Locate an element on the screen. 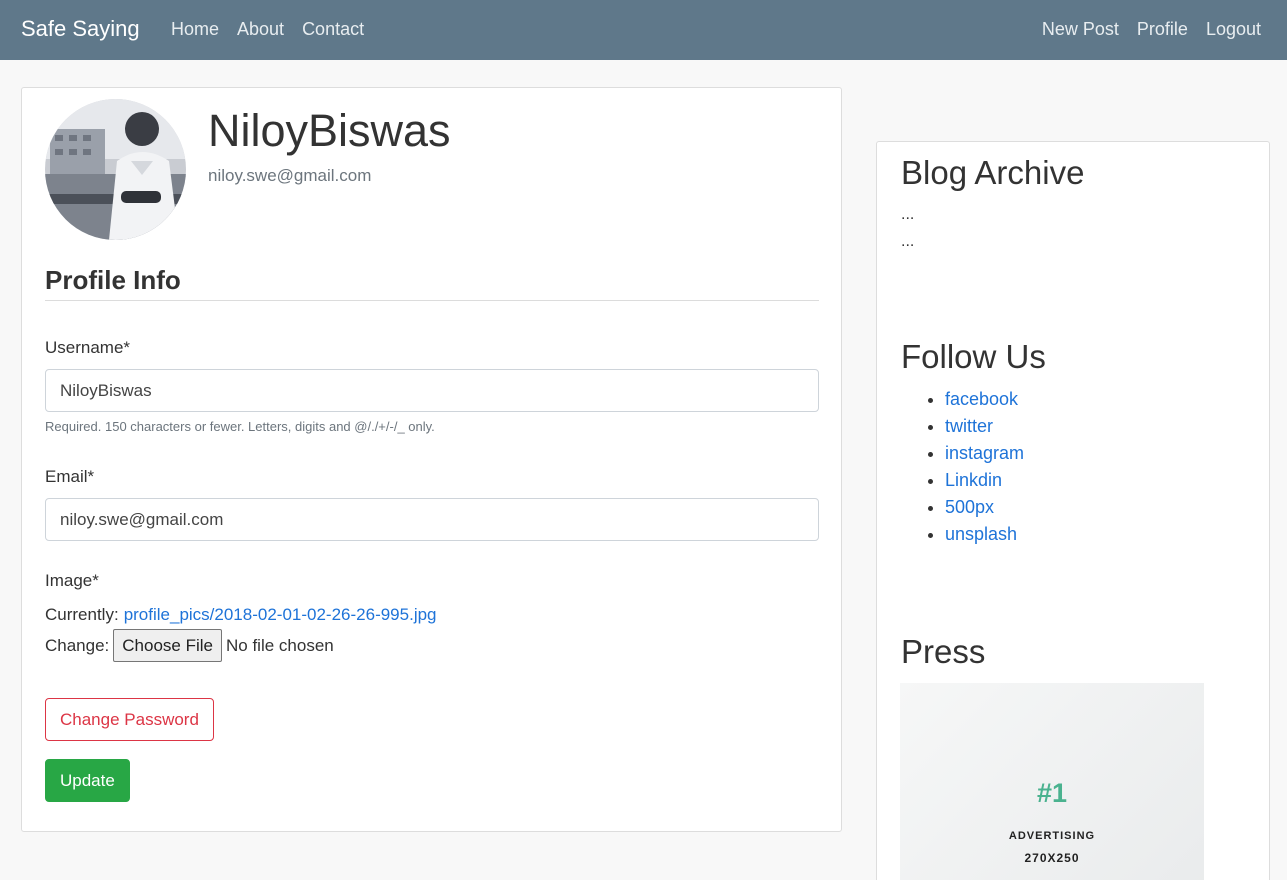 The height and width of the screenshot is (880, 1287). facebook-link: facebook is located at coordinates (981, 399).